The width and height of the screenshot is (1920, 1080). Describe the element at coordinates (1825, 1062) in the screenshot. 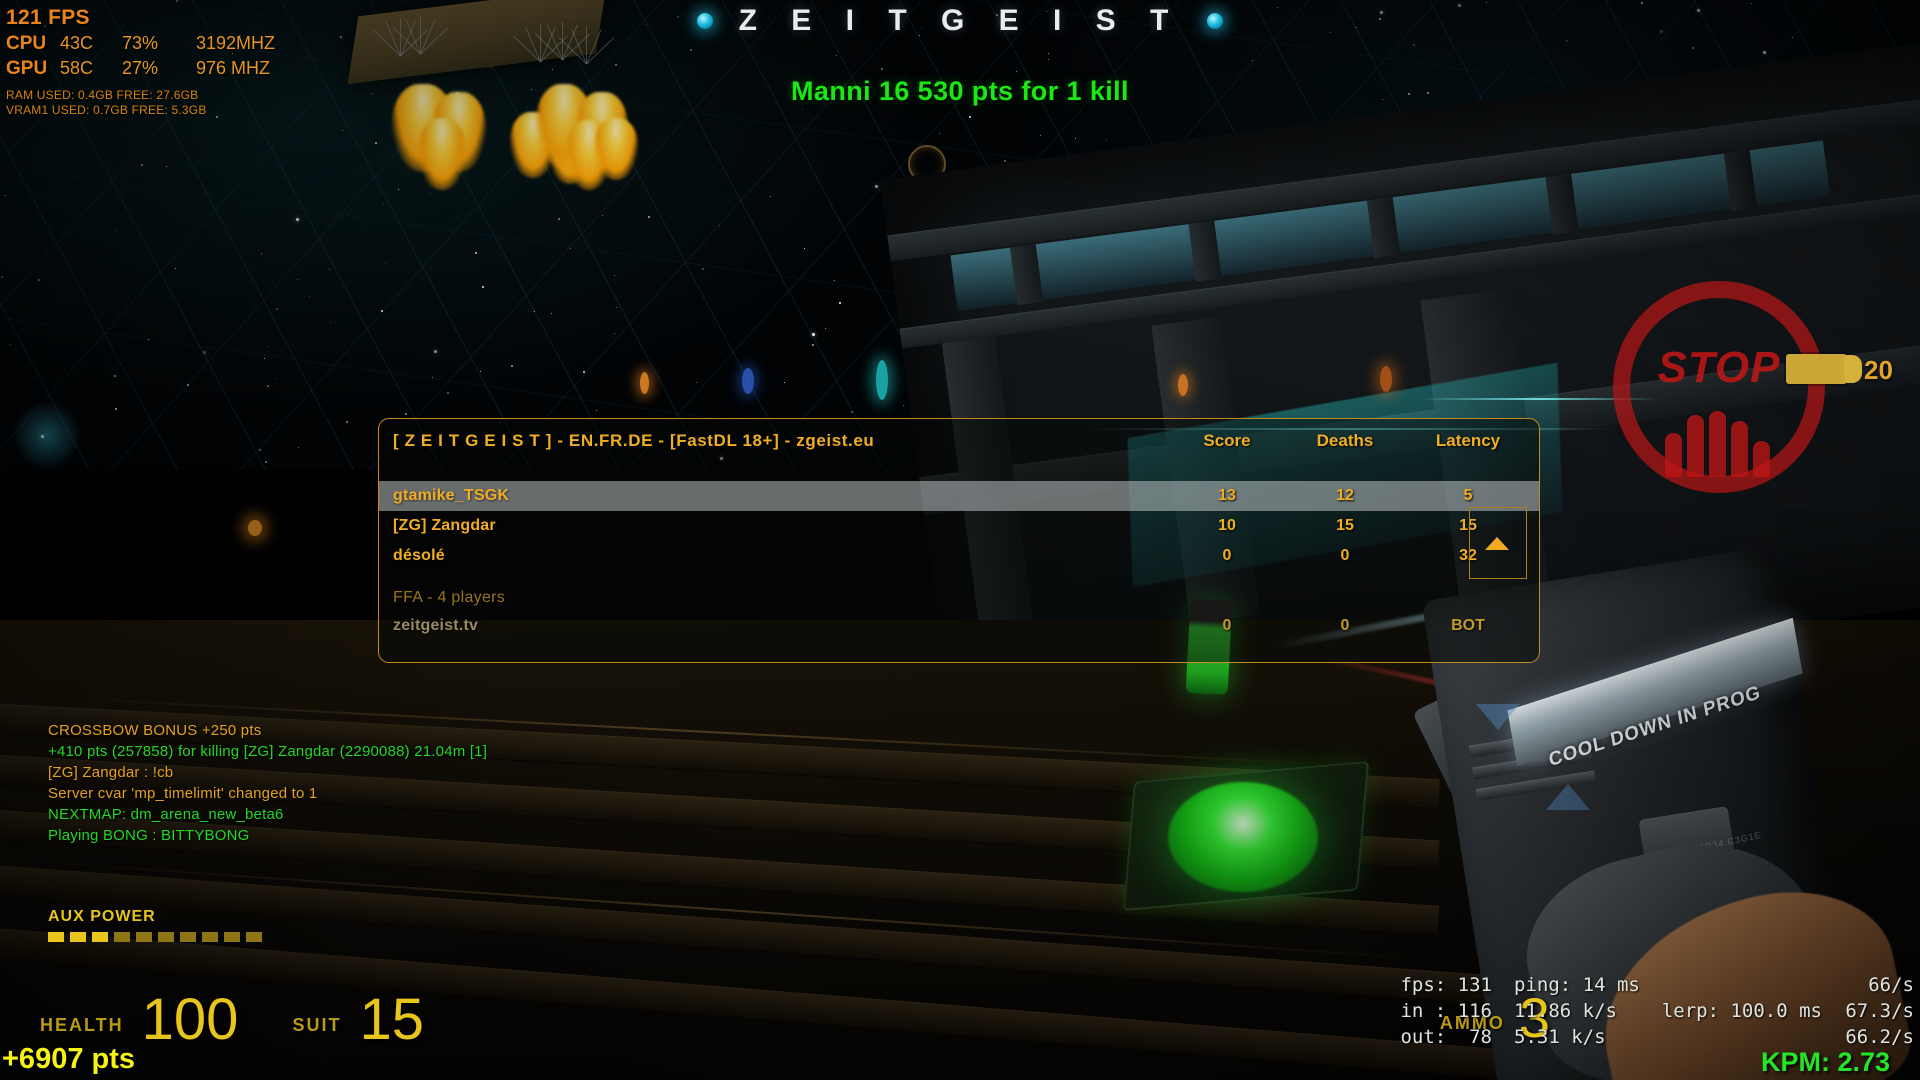

I see `kpm-readout: KPM: 2.73` at that location.